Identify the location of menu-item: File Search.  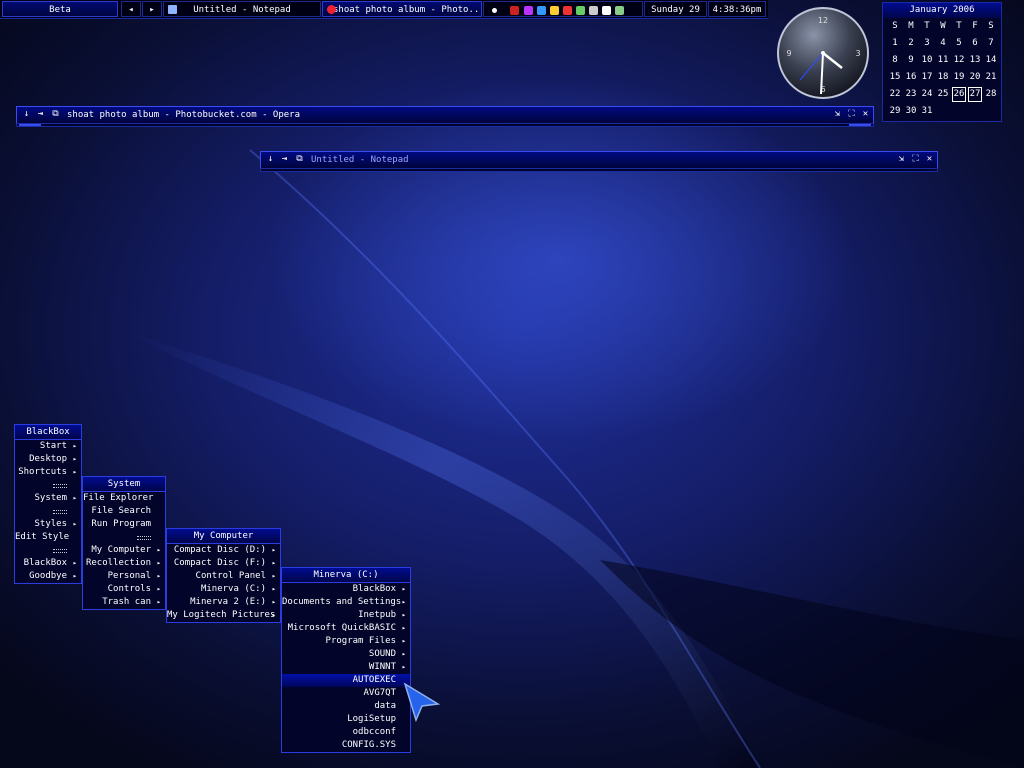
(124, 511).